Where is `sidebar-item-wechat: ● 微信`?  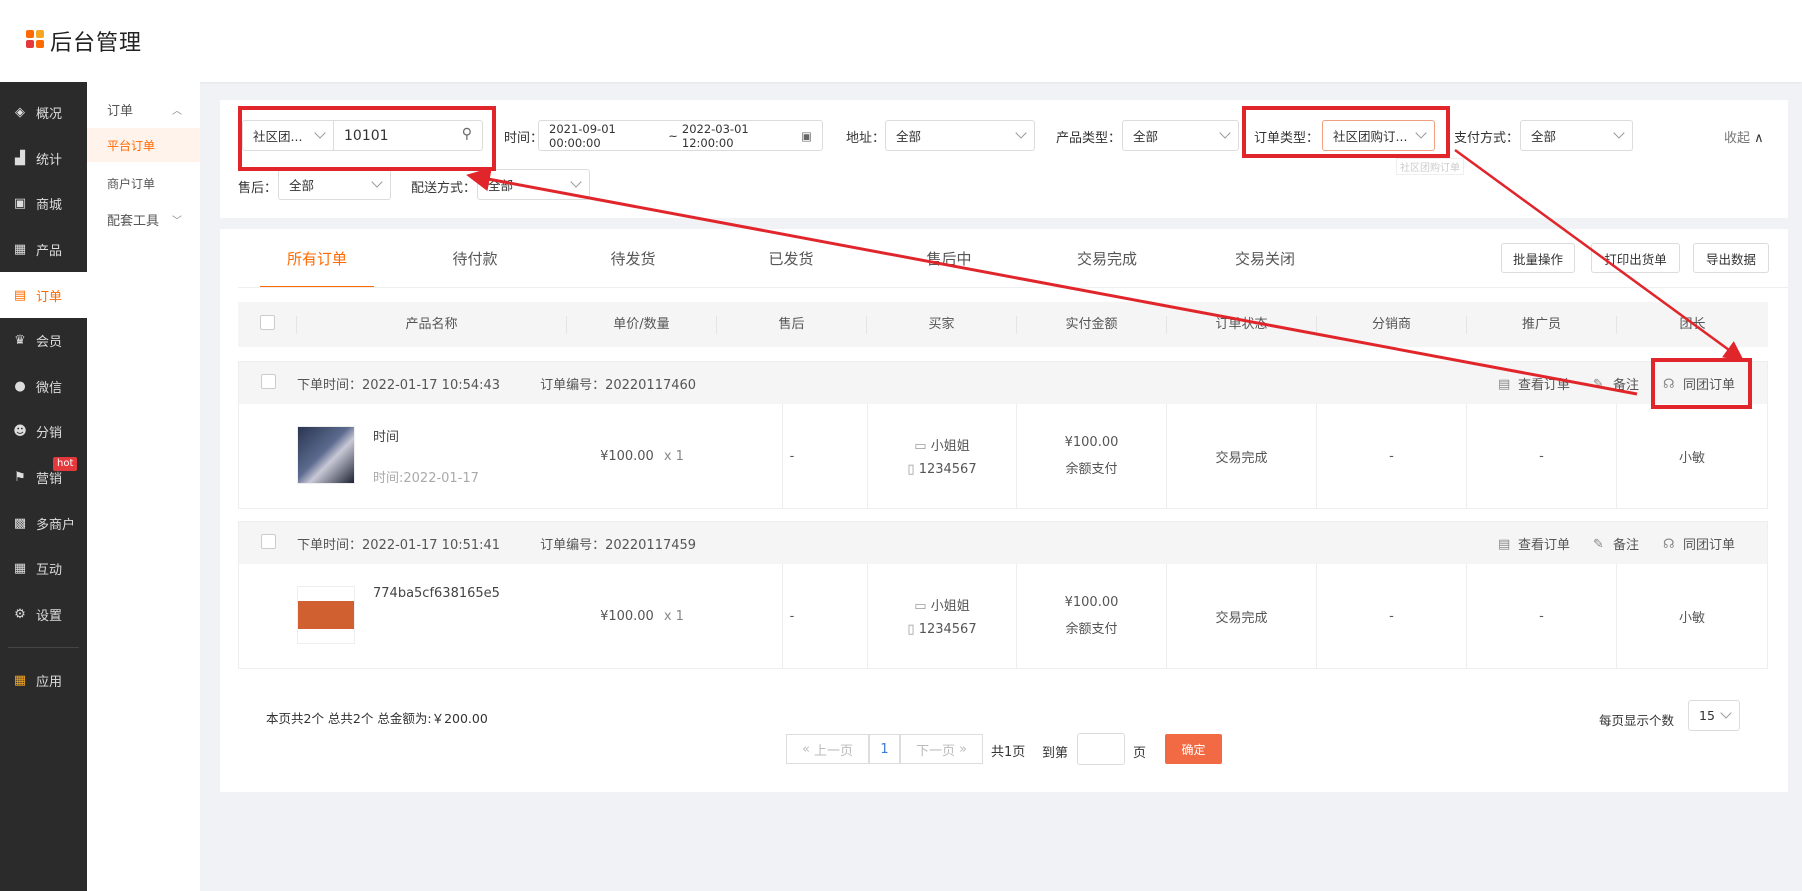
sidebar-item-wechat: ● 微信 is located at coordinates (43, 387).